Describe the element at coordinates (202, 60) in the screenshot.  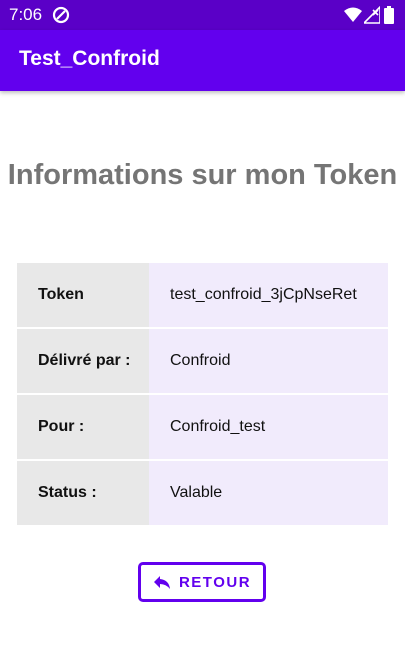
I see `app-bar: Test_Confroid` at that location.